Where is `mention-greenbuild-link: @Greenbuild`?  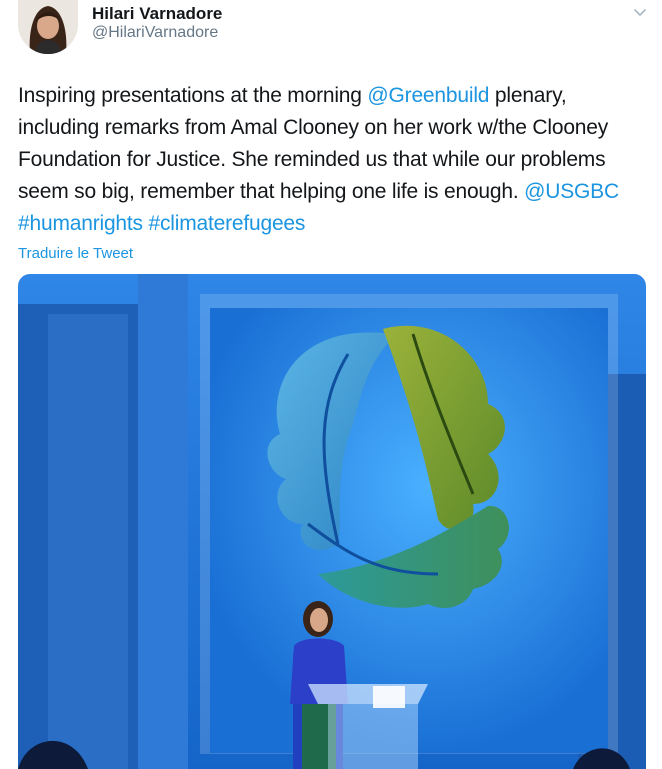 mention-greenbuild-link: @Greenbuild is located at coordinates (428, 95).